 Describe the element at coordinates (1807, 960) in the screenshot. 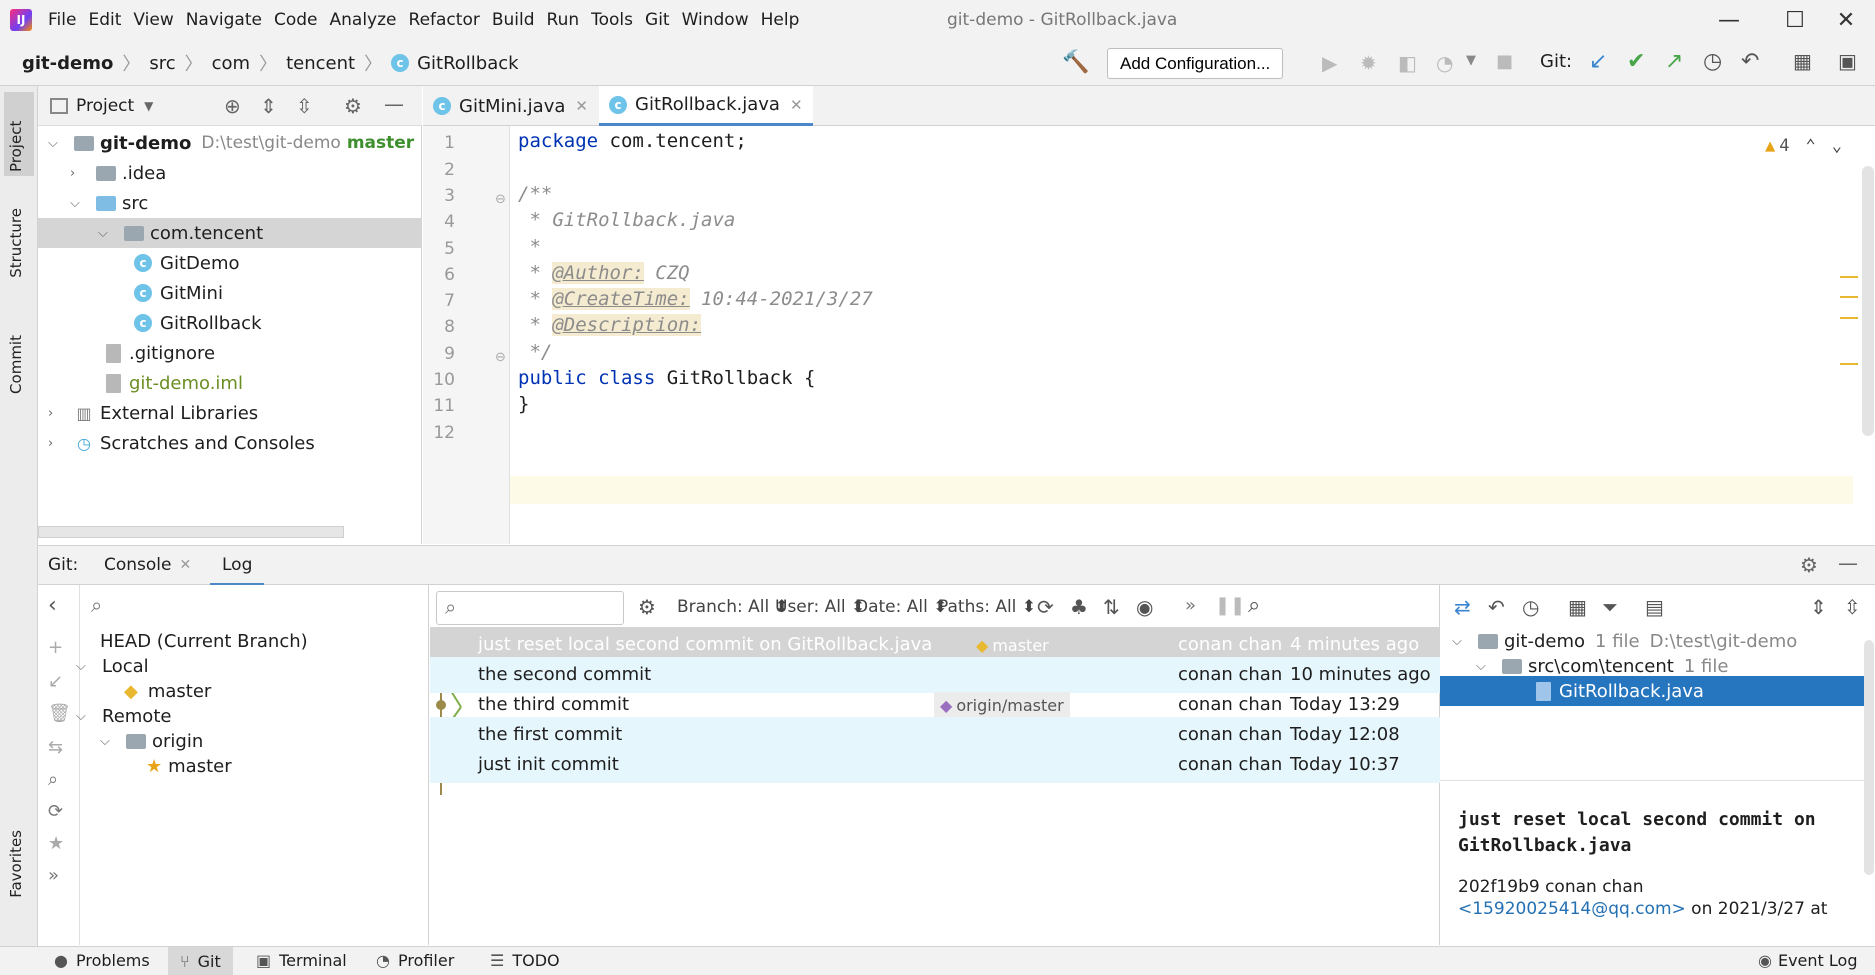

I see `status-event-log: ◉ Event Log` at that location.